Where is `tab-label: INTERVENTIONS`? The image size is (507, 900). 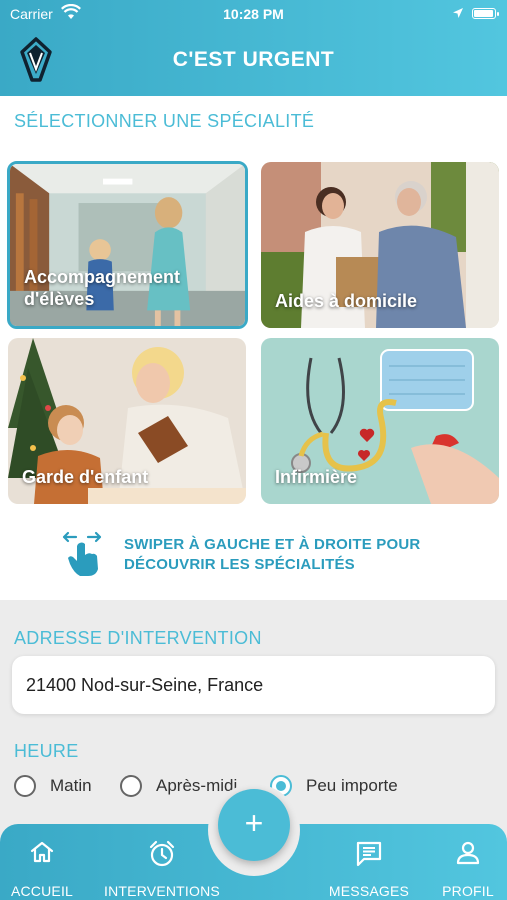
tab-label: INTERVENTIONS is located at coordinates (162, 891).